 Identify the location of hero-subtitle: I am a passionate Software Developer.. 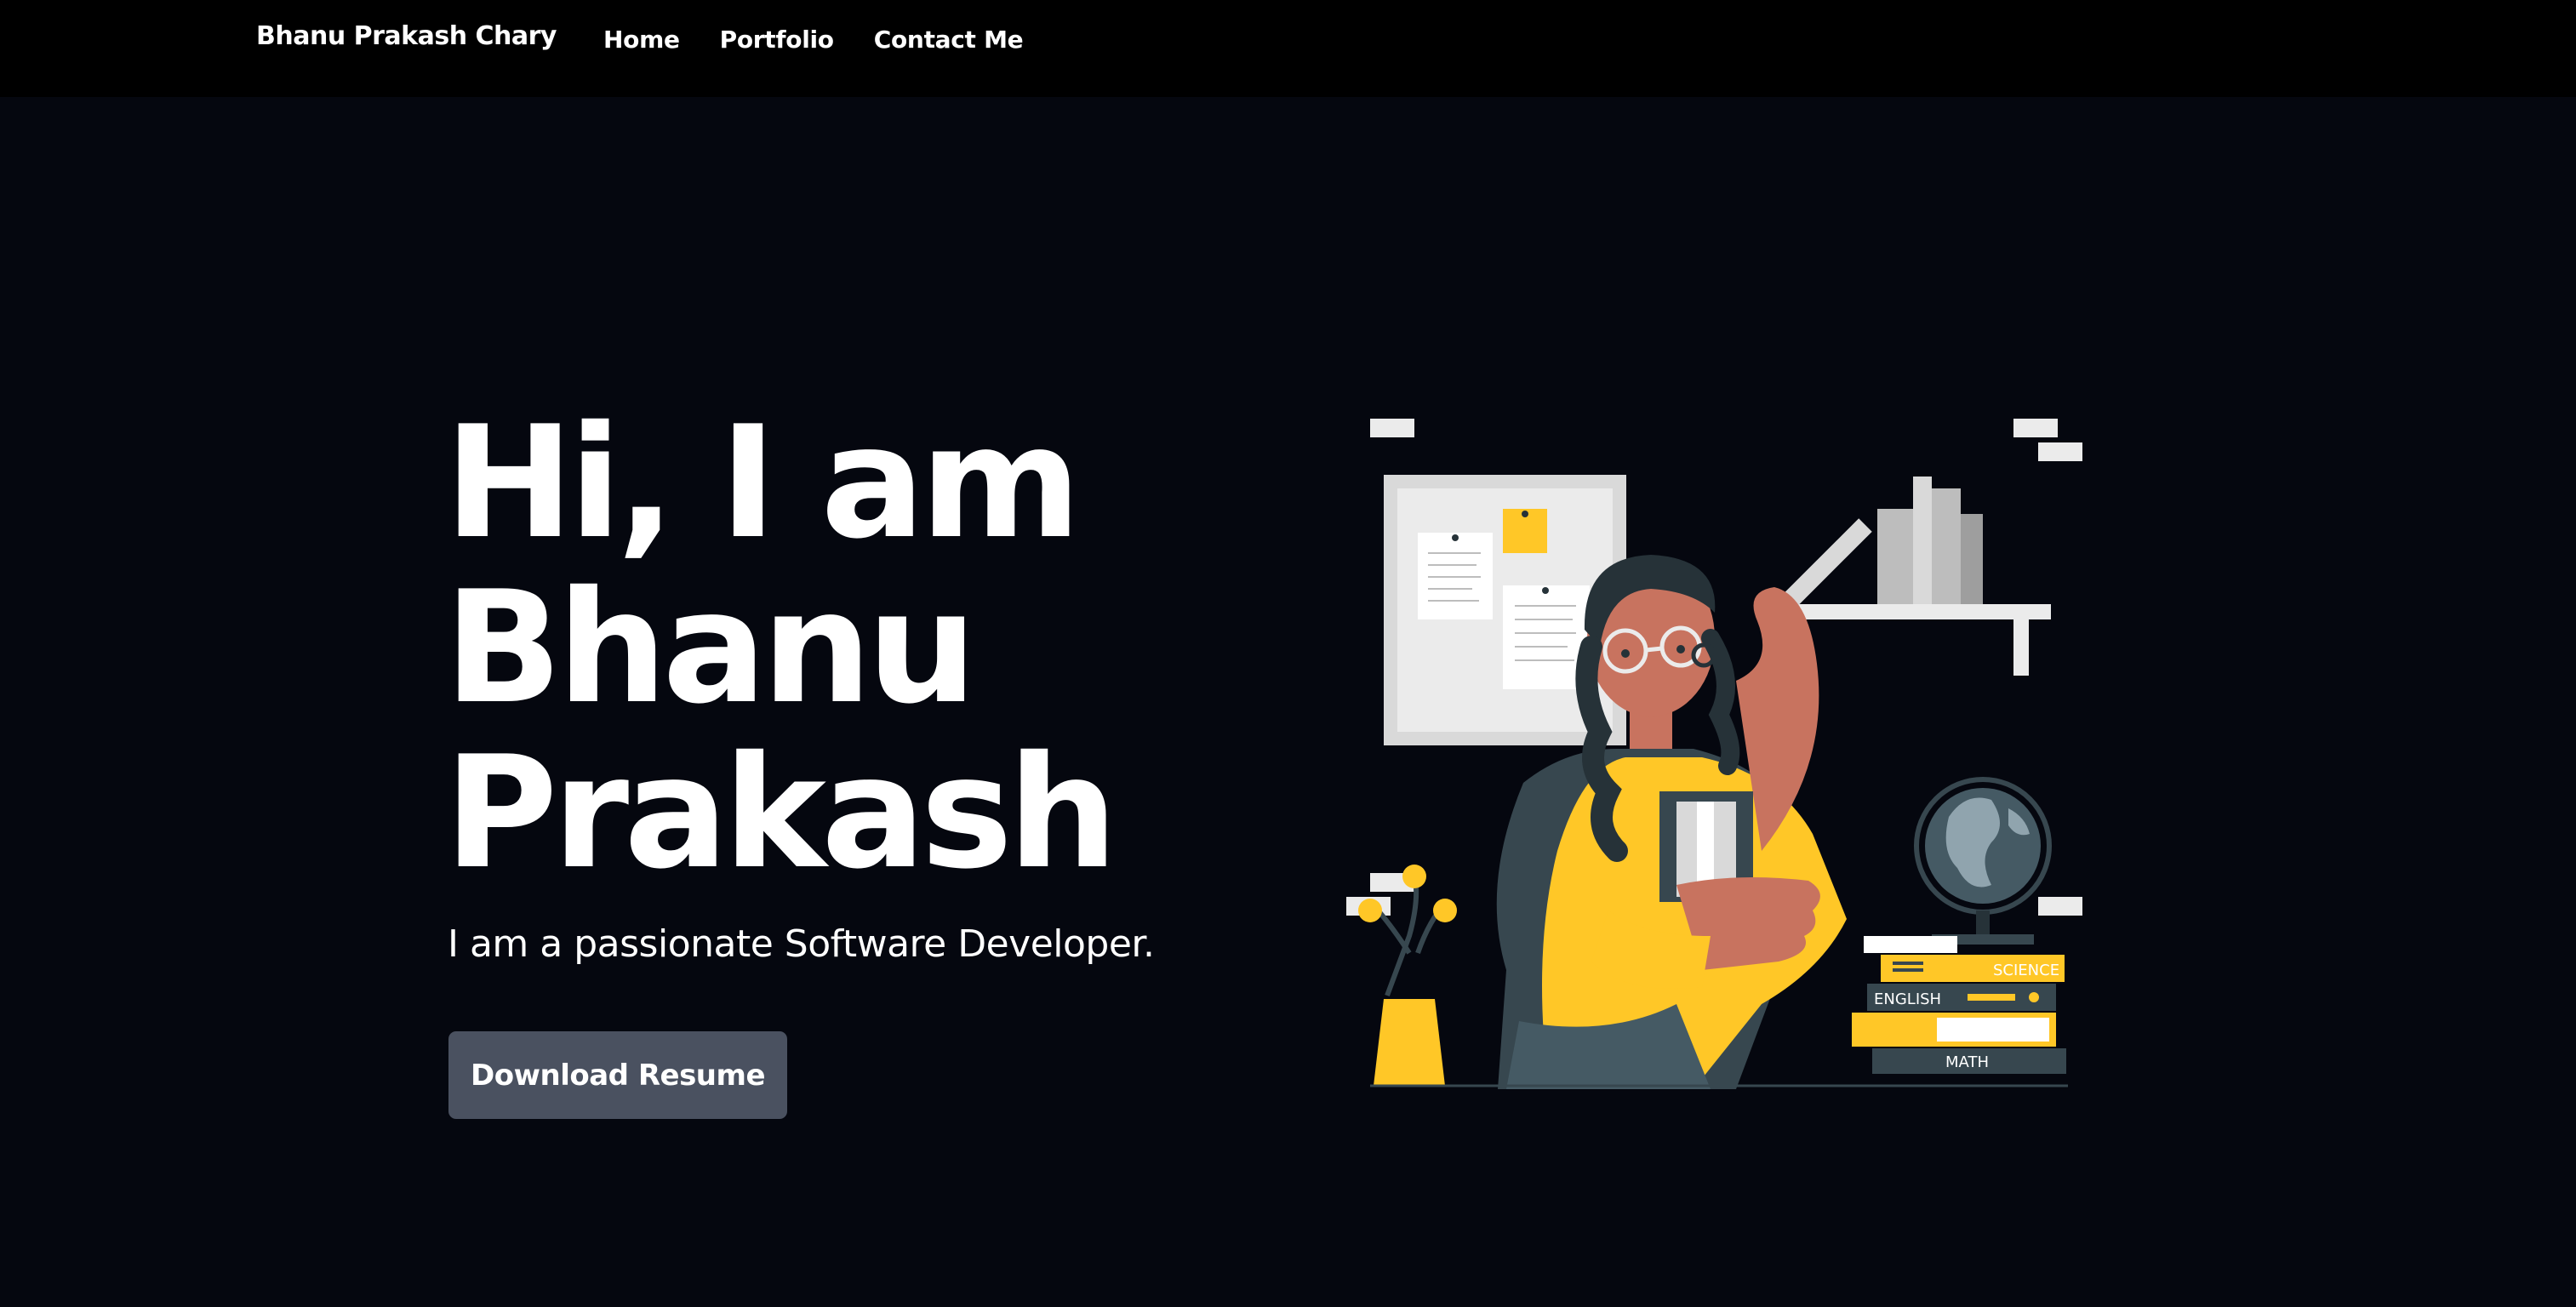
(801, 944).